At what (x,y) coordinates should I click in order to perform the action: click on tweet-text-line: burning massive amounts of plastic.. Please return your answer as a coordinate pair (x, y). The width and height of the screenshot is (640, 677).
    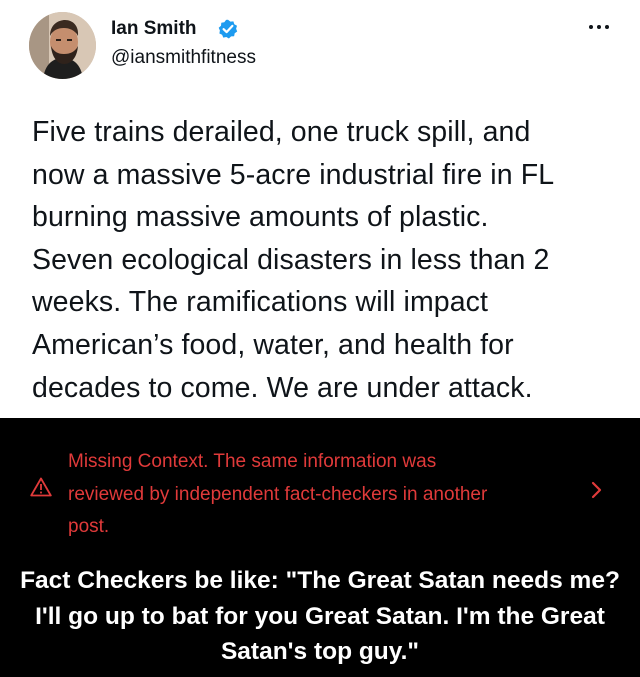
    Looking at the image, I should click on (260, 217).